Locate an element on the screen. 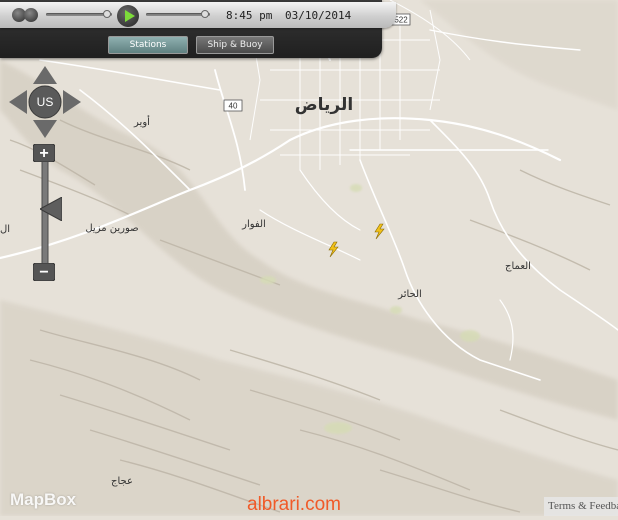  play-button is located at coordinates (128, 16).